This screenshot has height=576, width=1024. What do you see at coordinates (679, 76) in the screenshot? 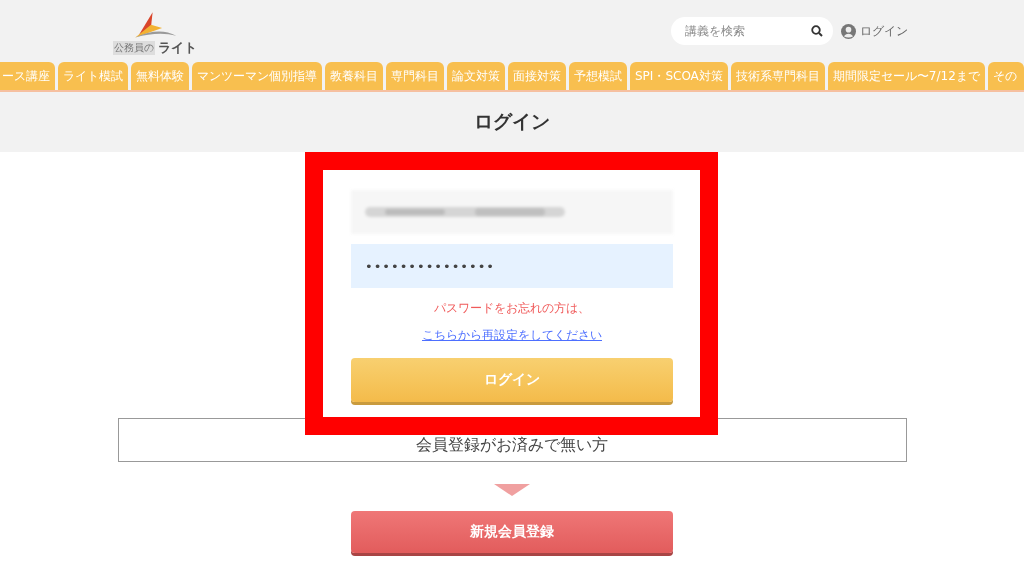
I see `nav-tab: SPI・SCOA対策` at bounding box center [679, 76].